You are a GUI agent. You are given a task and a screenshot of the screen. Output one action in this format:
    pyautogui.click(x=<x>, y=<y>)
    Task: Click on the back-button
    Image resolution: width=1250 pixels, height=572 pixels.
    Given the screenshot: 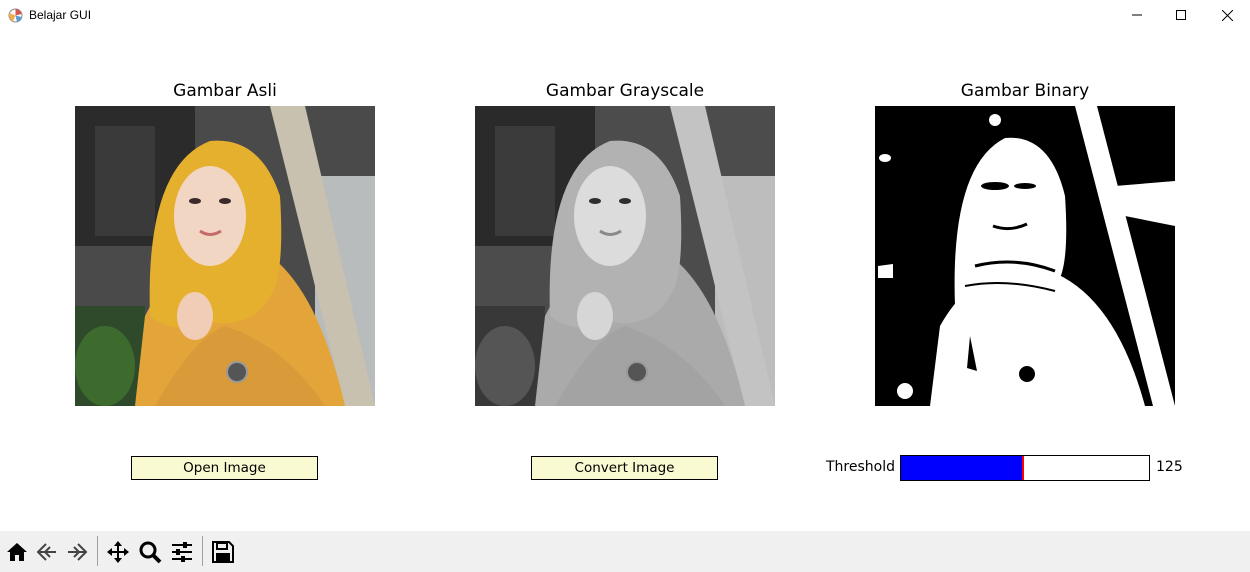 What is the action you would take?
    pyautogui.click(x=47, y=552)
    